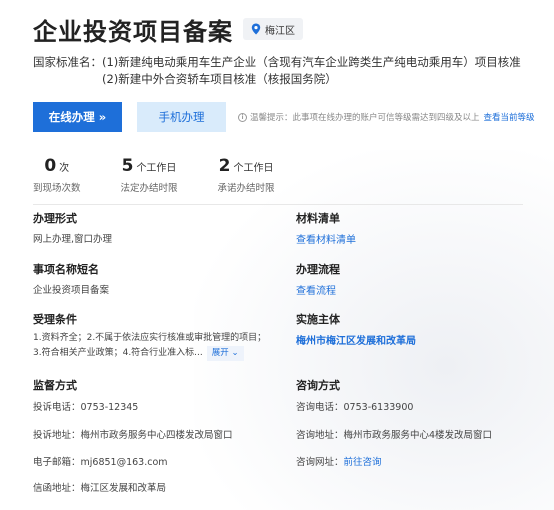  I want to click on process-link: 查看流程, so click(318, 289).